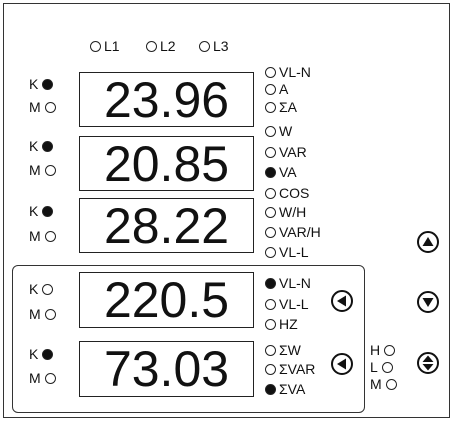 The width and height of the screenshot is (455, 423). I want to click on hlm-label: M, so click(376, 384).